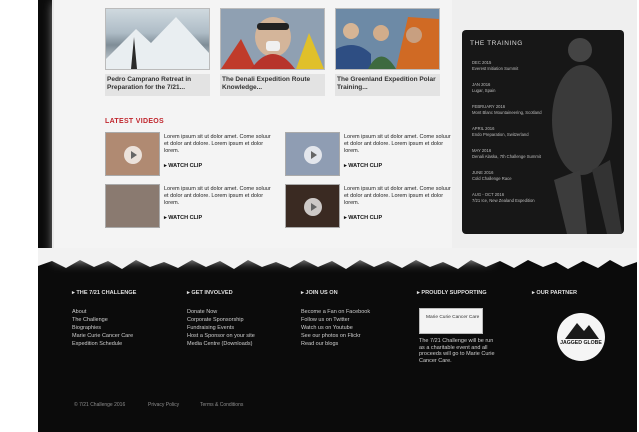 Image resolution: width=639 pixels, height=432 pixels. I want to click on footer-col-supporting: ▸ PROUDLY SUPPORTING, so click(452, 299).